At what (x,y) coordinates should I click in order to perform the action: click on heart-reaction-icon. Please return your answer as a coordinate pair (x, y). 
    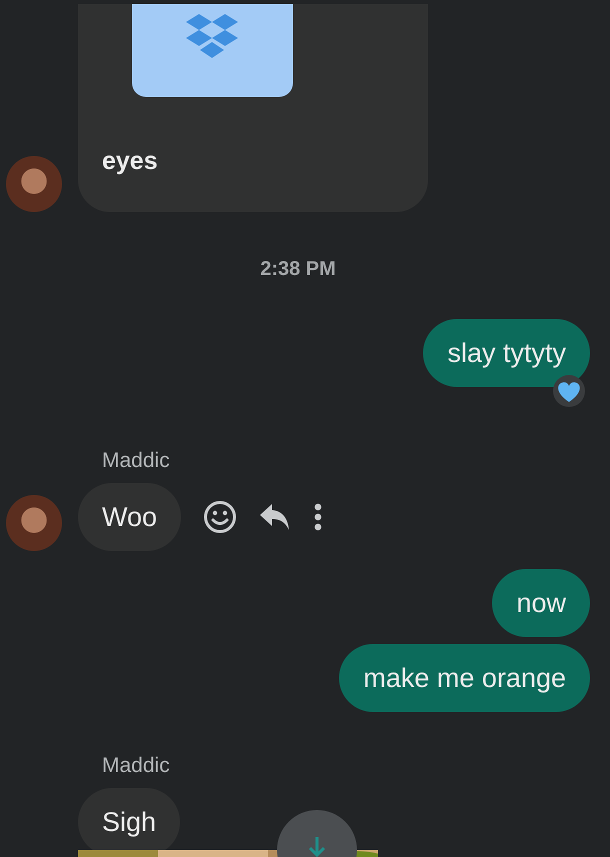
    Looking at the image, I should click on (569, 391).